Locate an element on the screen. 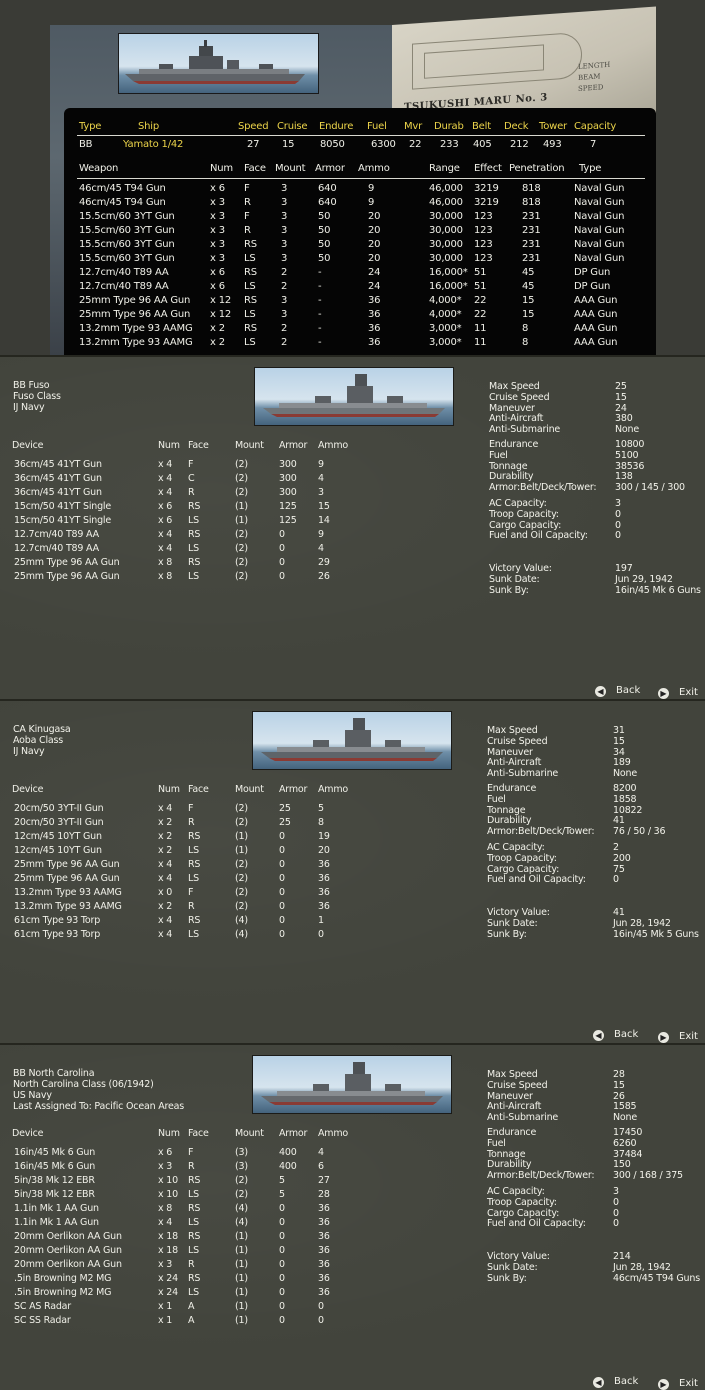  stat-value-victory-value: 197 is located at coordinates (624, 568).